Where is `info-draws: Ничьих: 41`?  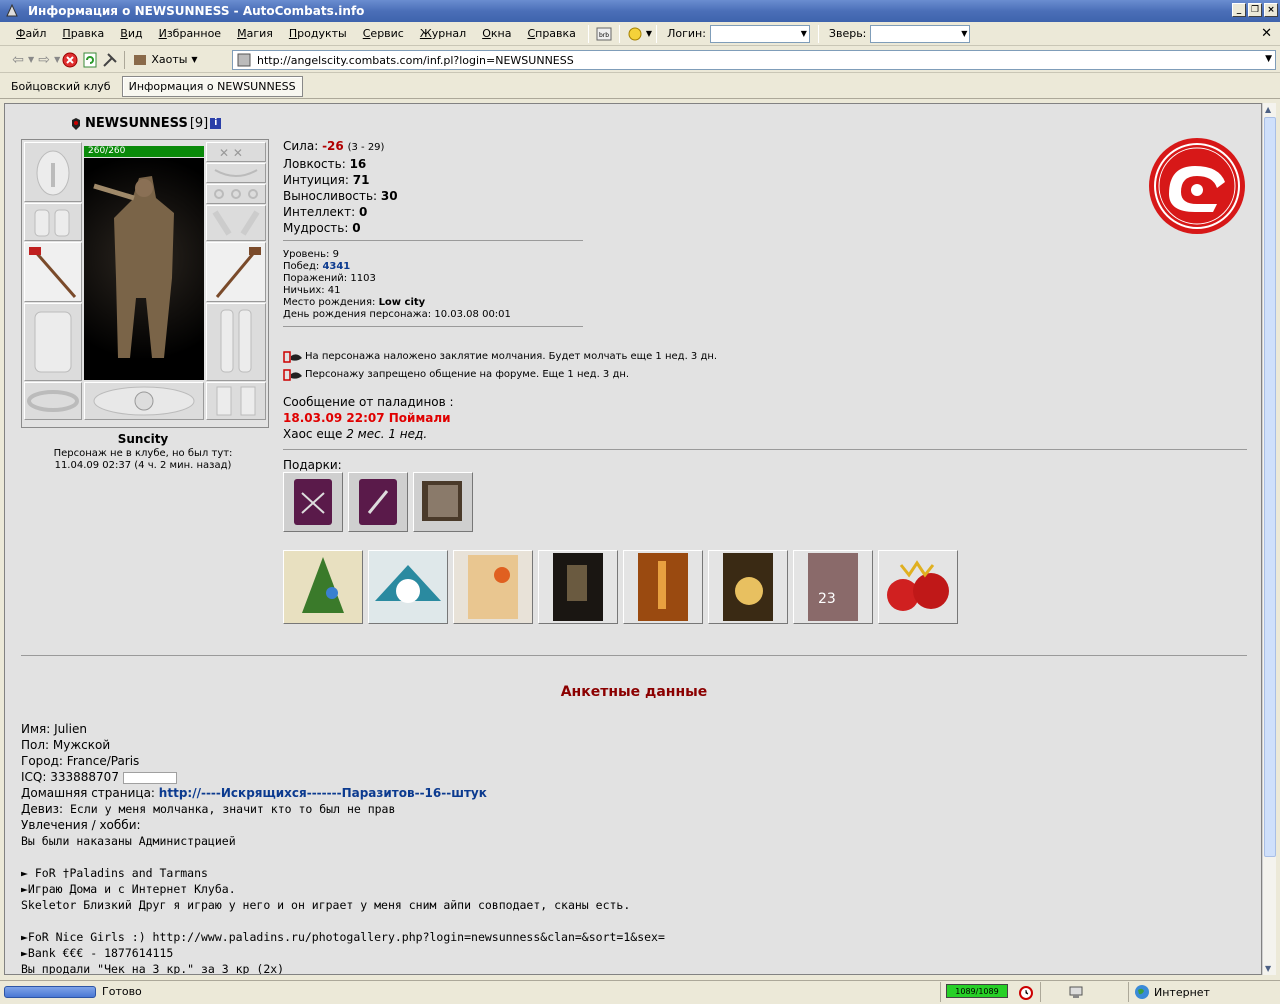 info-draws: Ничьих: 41 is located at coordinates (312, 290).